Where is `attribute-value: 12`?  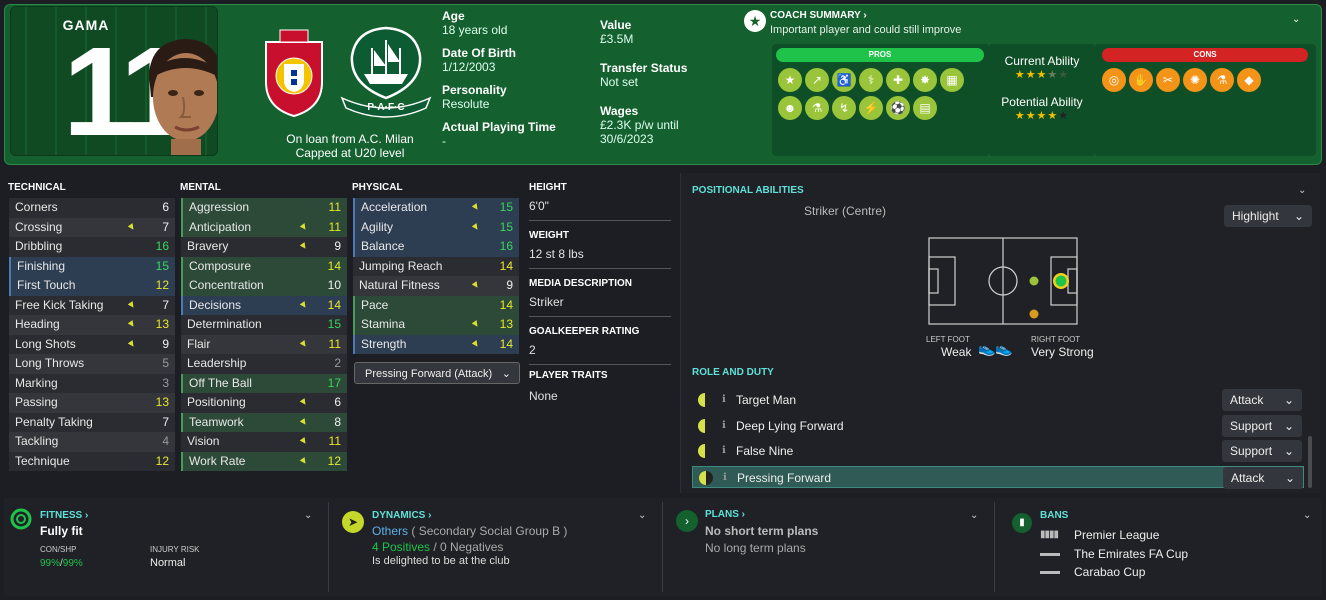 attribute-value: 12 is located at coordinates (334, 460).